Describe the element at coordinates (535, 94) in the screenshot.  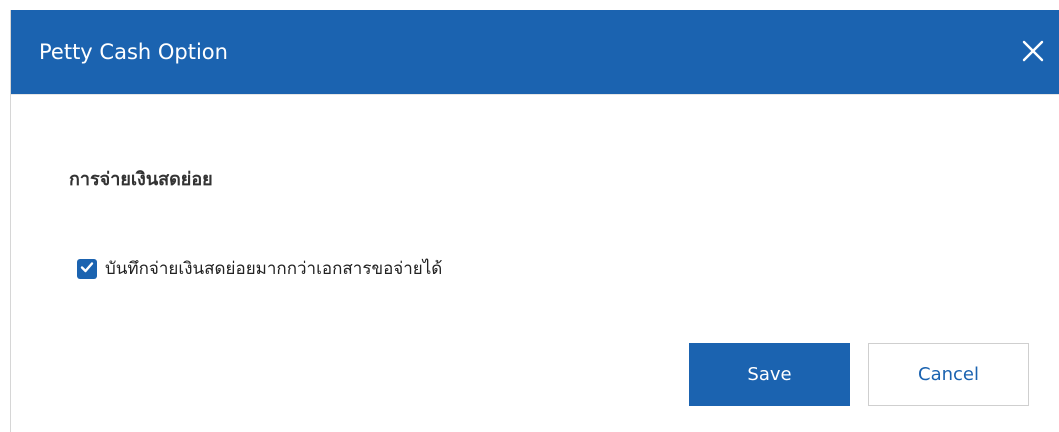
I see `header-divider` at that location.